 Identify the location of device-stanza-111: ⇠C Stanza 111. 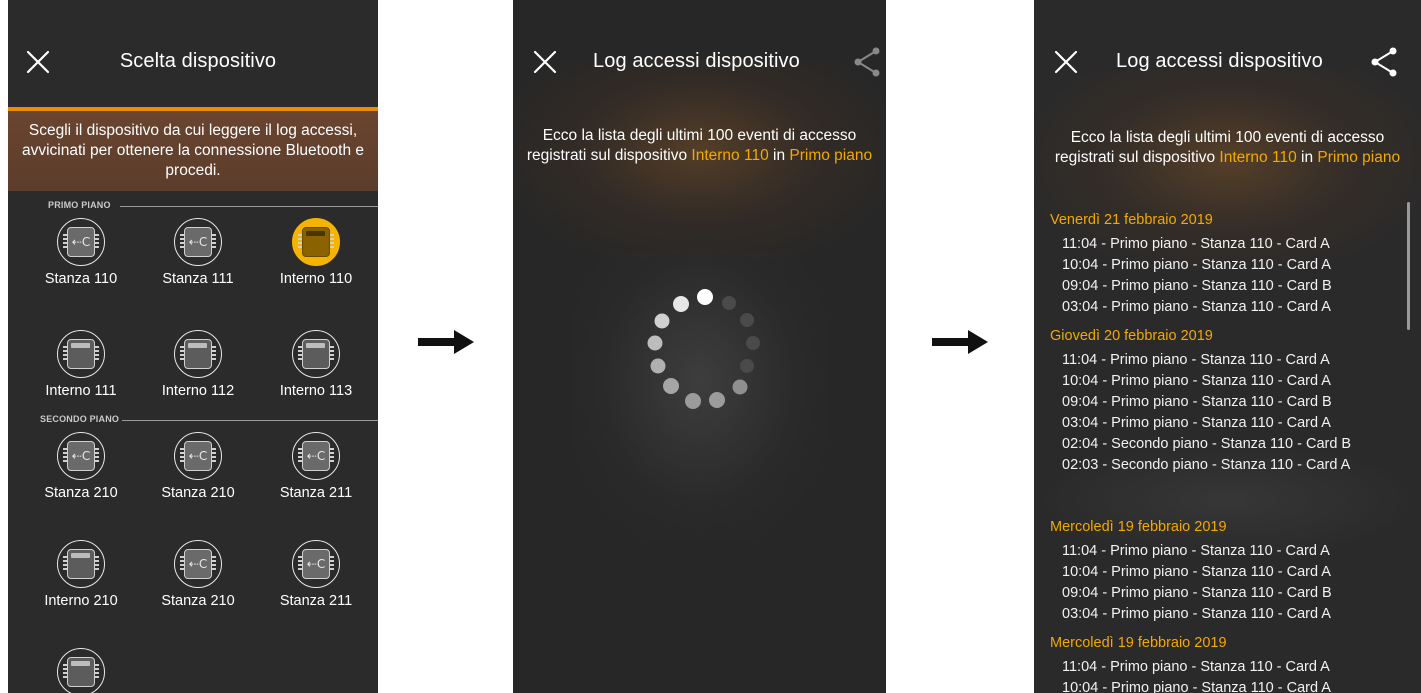
(198, 252).